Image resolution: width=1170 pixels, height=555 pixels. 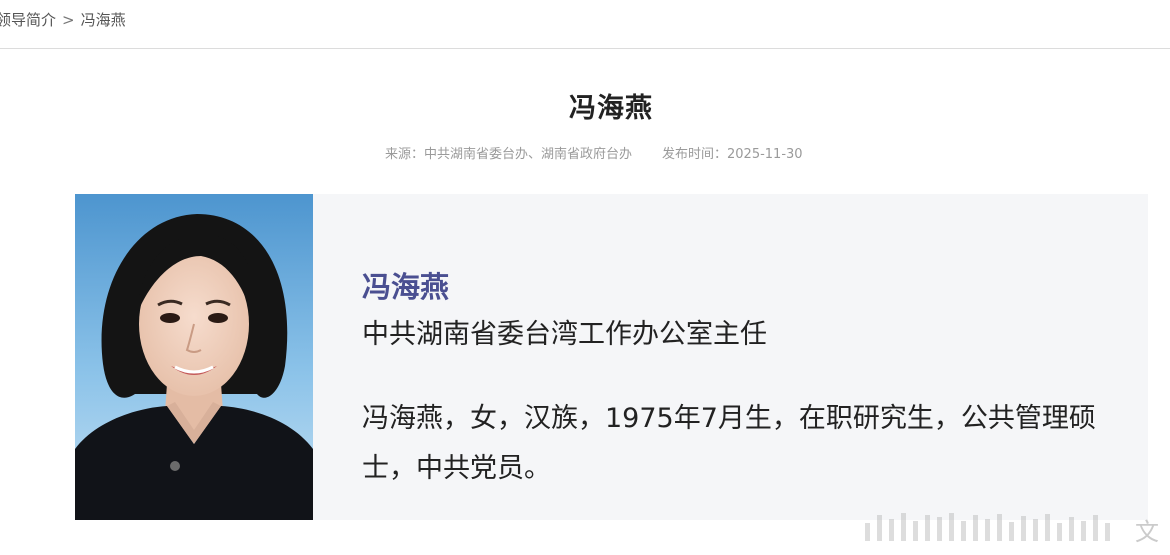 What do you see at coordinates (732, 154) in the screenshot?
I see `article-publish-date: 发布时间：2025-11-30` at bounding box center [732, 154].